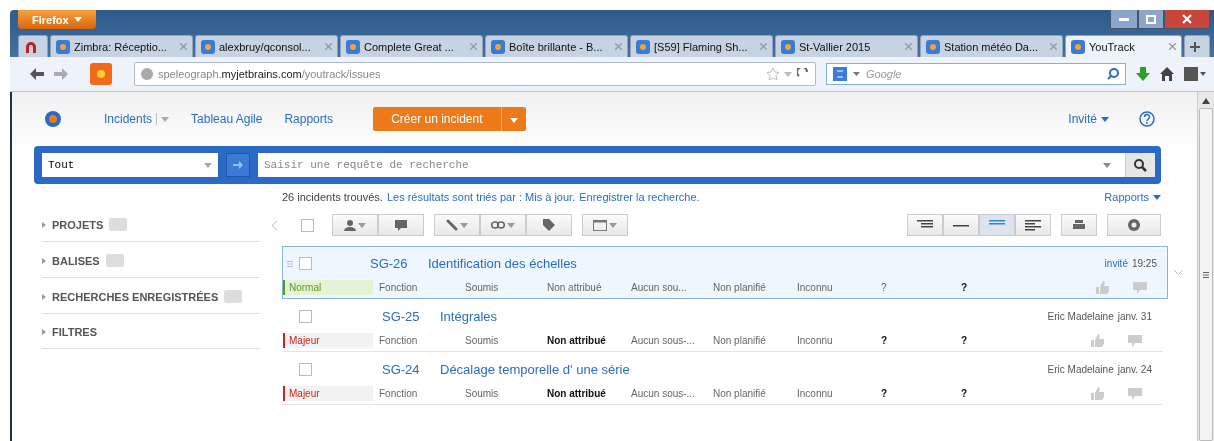 Image resolution: width=1214 pixels, height=441 pixels. What do you see at coordinates (846, 46) in the screenshot?
I see `browser-tab: St-Vallier 2015` at bounding box center [846, 46].